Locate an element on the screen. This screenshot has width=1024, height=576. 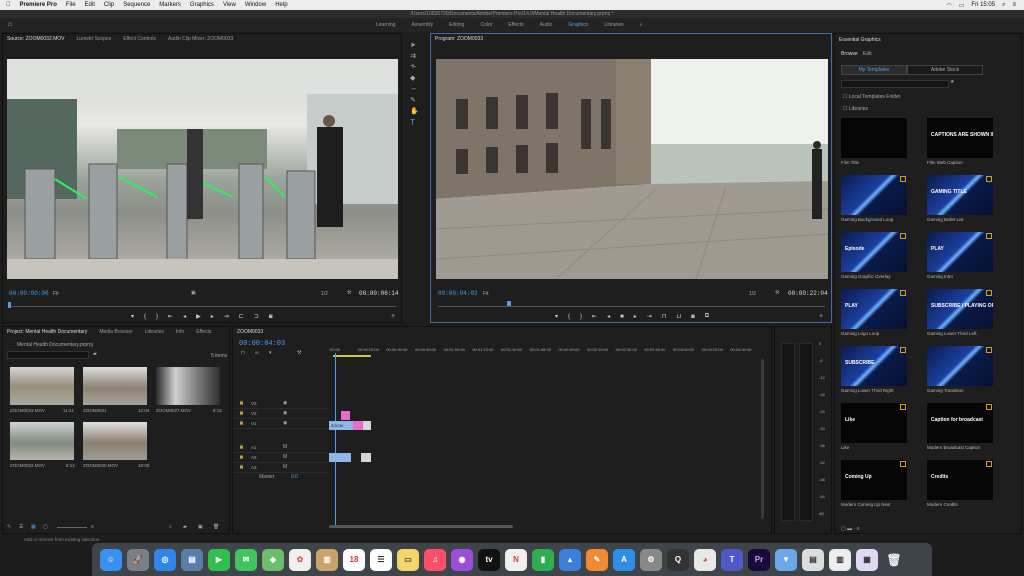
finder-icon: ☺ is located at coordinates (111, 559).